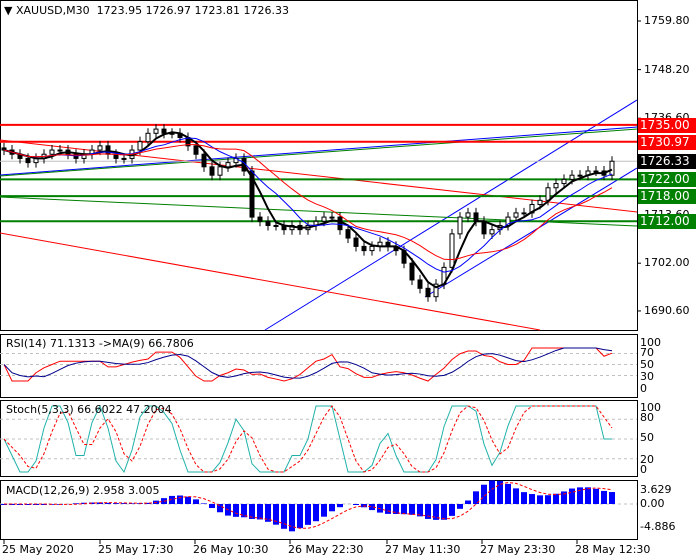 Image resolution: width=700 pixels, height=560 pixels. Describe the element at coordinates (667, 125) in the screenshot. I see `price-level-tag: 1735.00` at that location.